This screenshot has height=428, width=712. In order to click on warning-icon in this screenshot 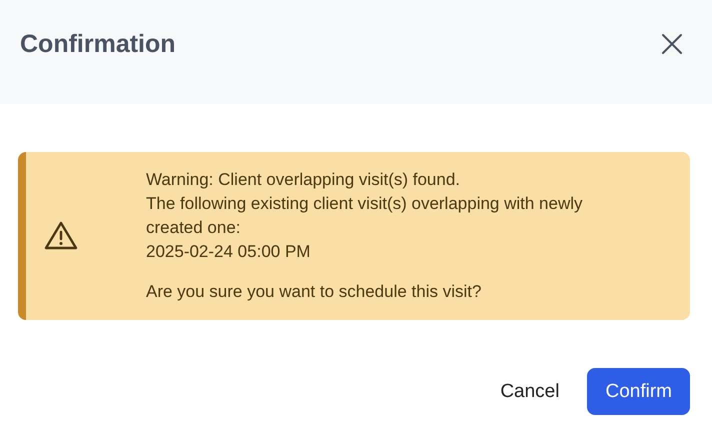, I will do `click(61, 236)`.